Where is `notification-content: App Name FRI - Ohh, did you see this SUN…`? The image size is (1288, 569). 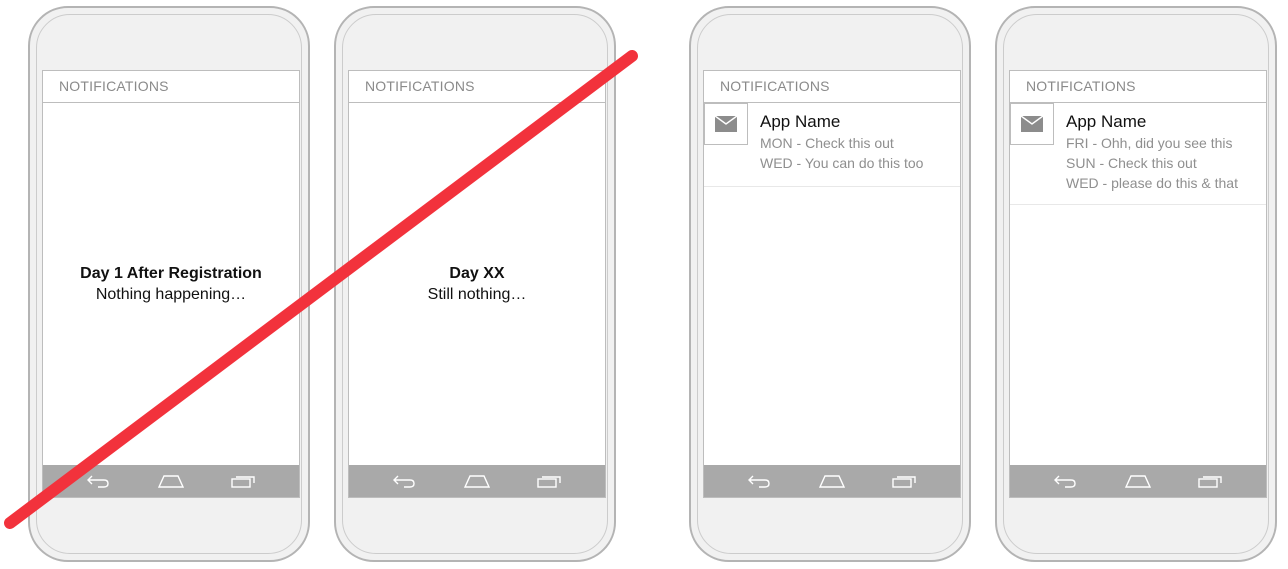
notification-content: App Name FRI - Ohh, did you see this SUN… is located at coordinates (1152, 152).